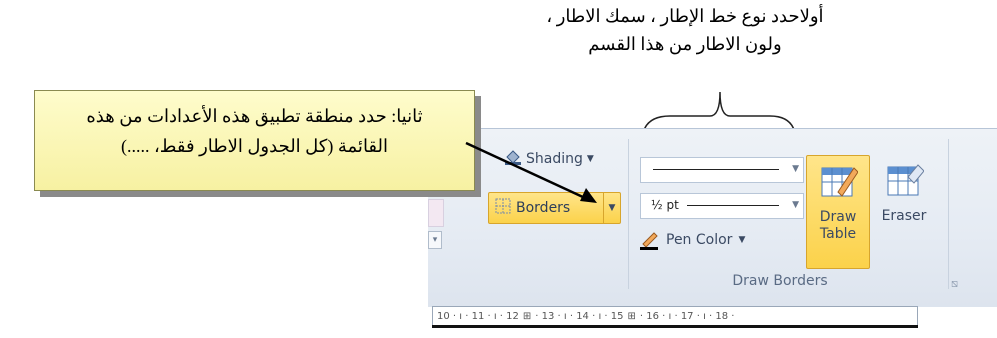  I want to click on pointer-arrow, so click(531, 172).